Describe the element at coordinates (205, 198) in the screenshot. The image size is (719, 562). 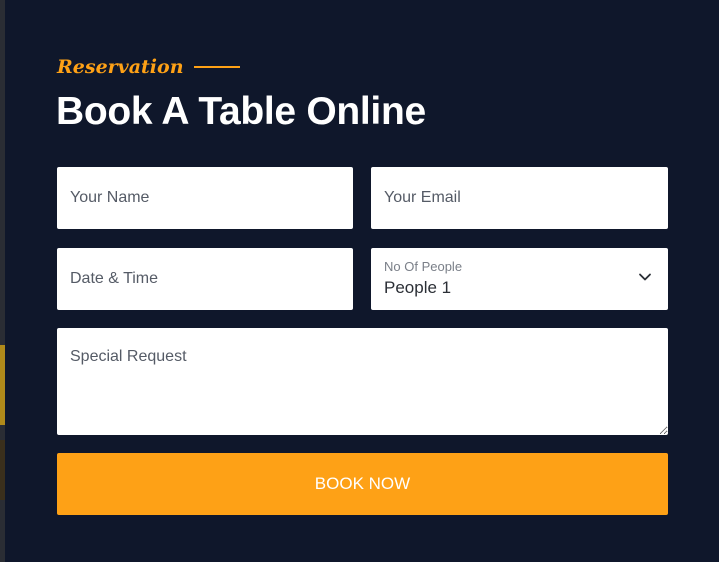
I see `name-input` at that location.